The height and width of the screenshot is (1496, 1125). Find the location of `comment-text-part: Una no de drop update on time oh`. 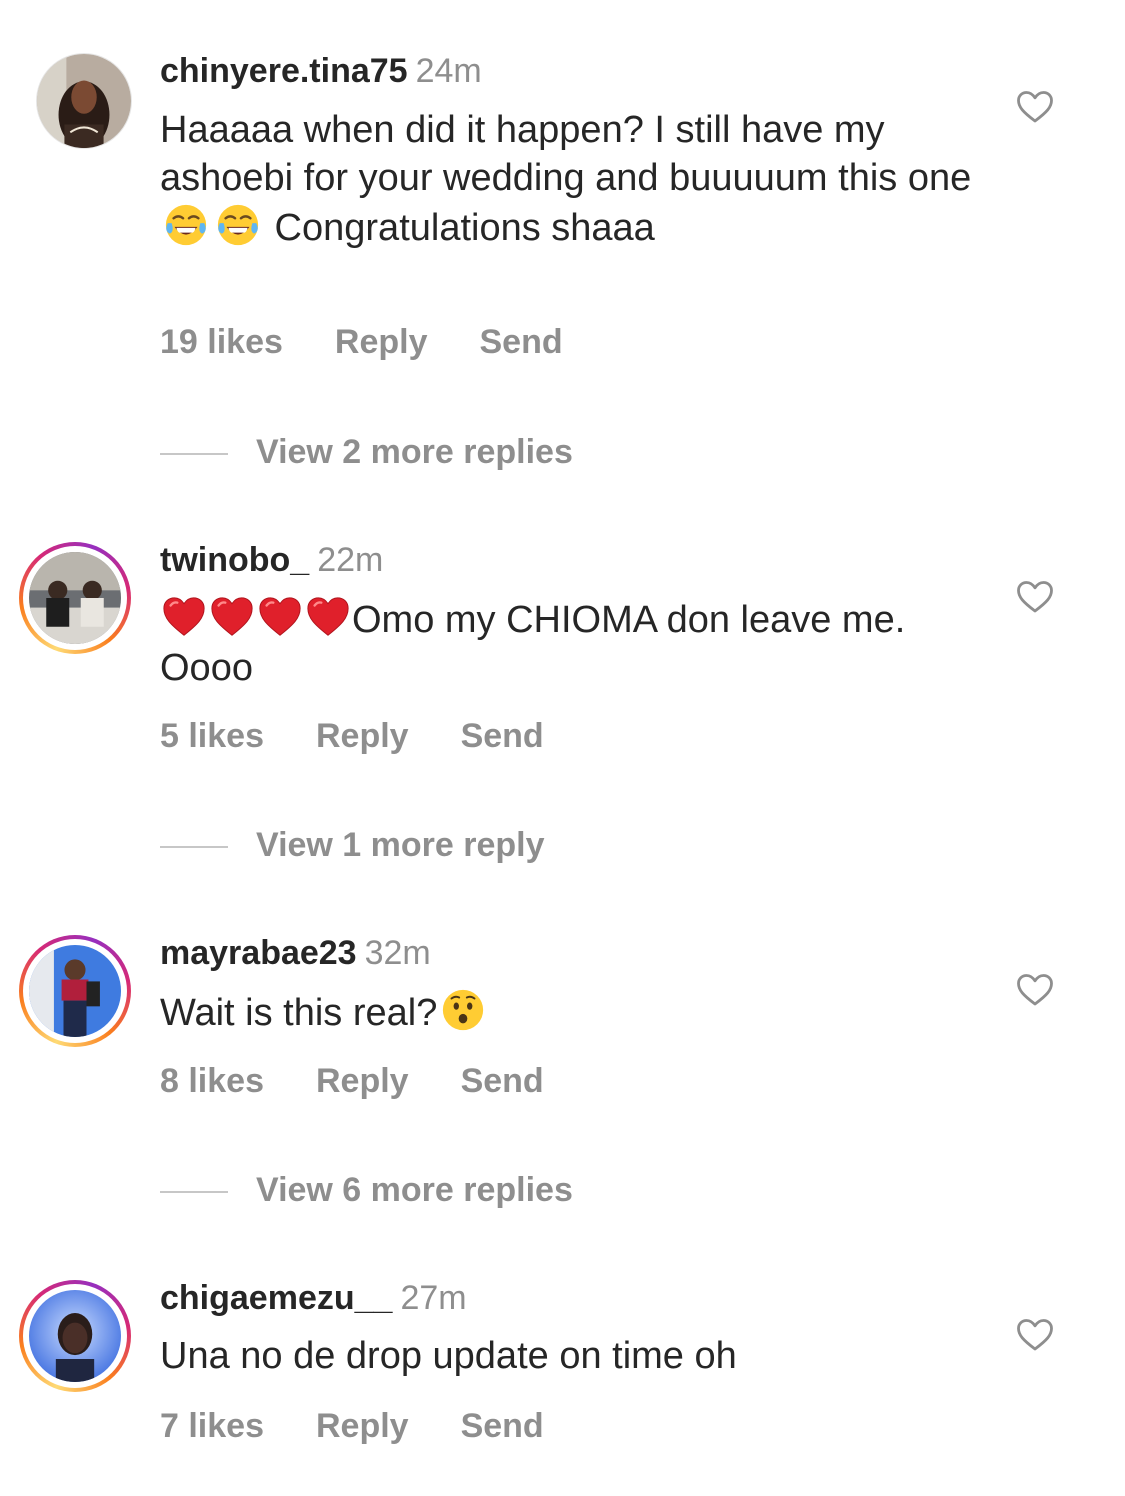

comment-text-part: Una no de drop update on time oh is located at coordinates (448, 1356).